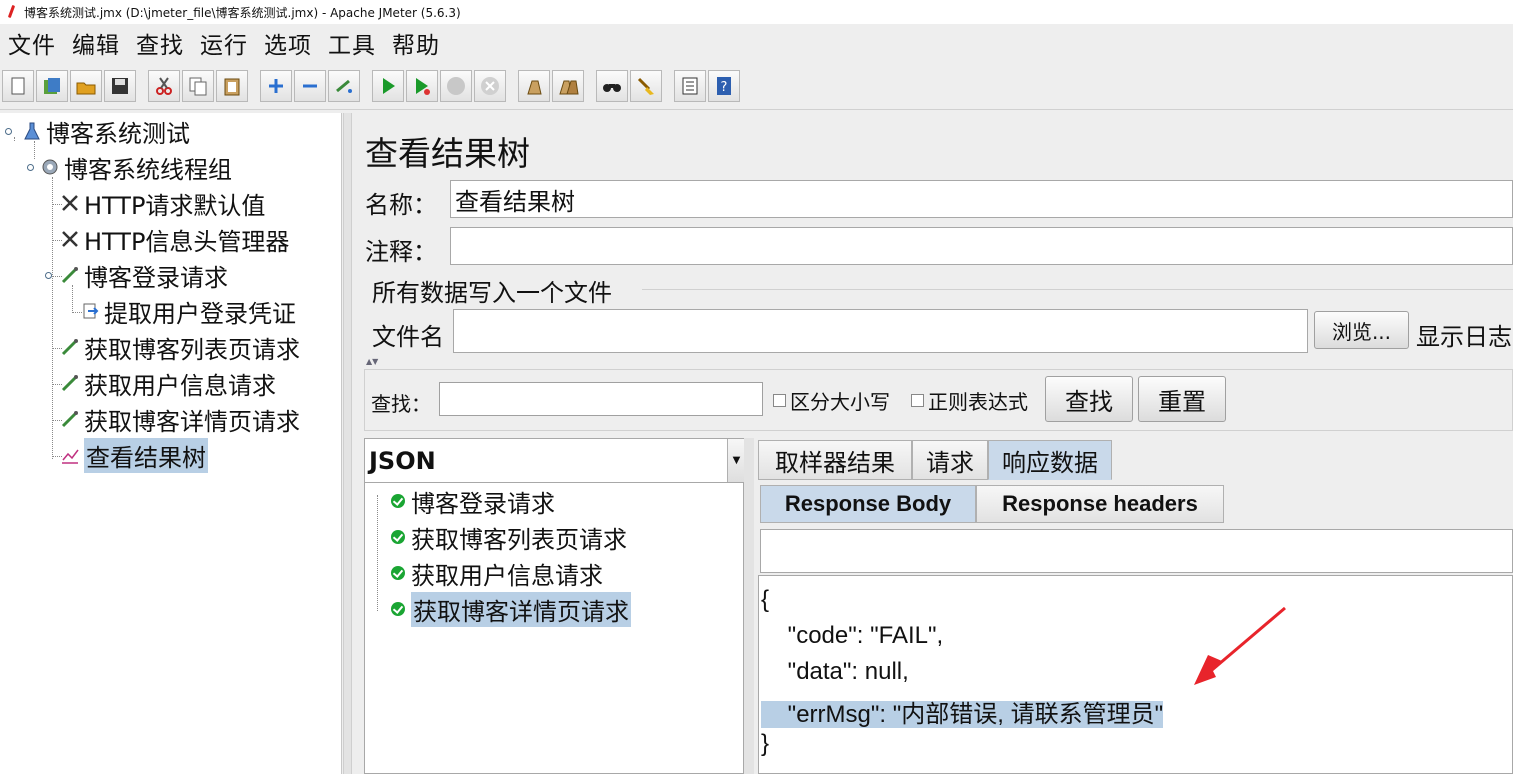 This screenshot has width=1513, height=774. Describe the element at coordinates (1136, 551) in the screenshot. I see `response-search-input` at that location.